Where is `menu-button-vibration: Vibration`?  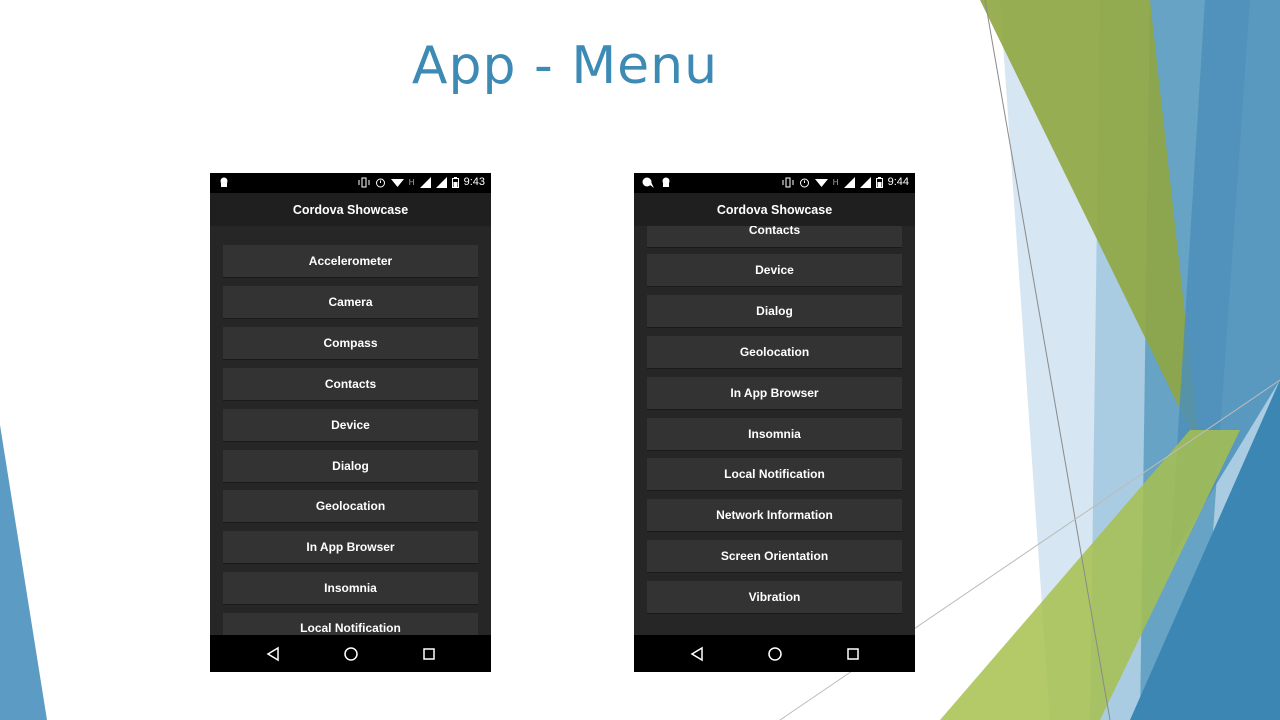
menu-button-vibration: Vibration is located at coordinates (774, 597).